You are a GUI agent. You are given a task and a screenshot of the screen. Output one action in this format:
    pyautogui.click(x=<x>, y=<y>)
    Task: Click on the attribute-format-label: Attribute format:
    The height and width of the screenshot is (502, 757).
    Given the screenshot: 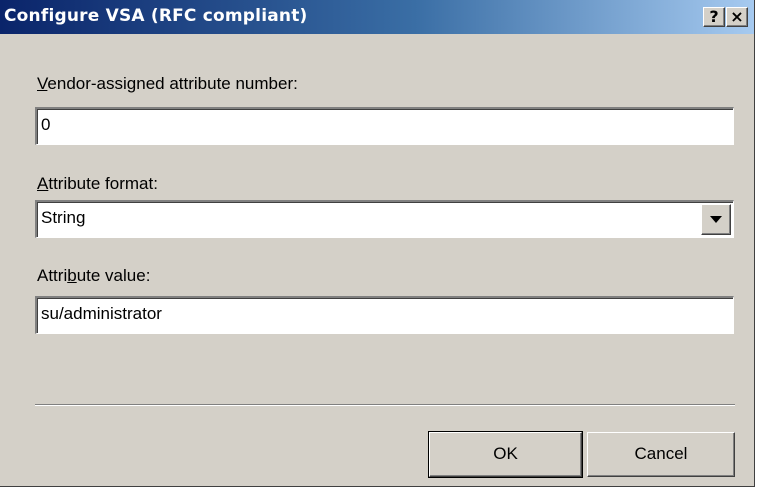 What is the action you would take?
    pyautogui.click(x=97, y=184)
    